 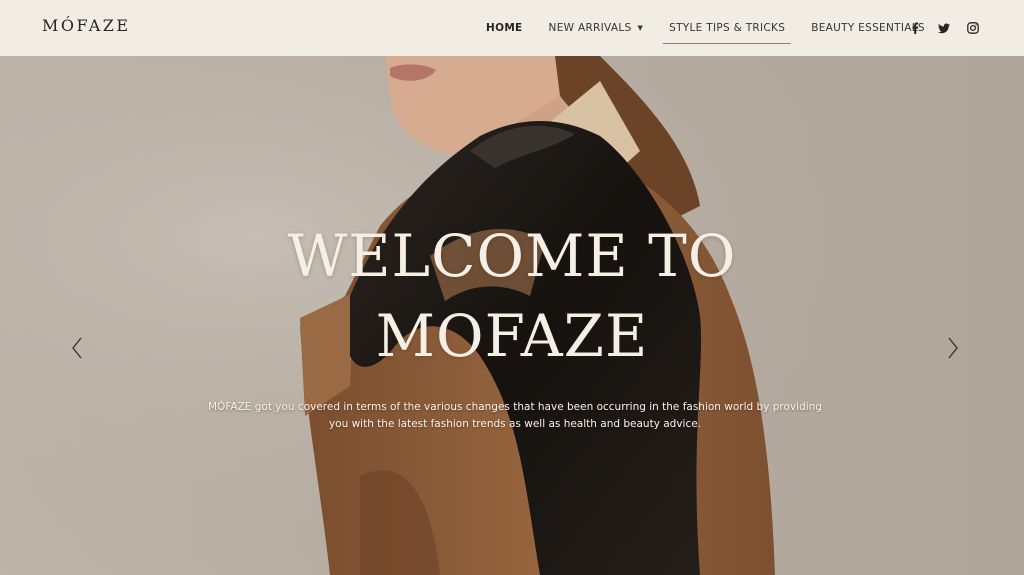 I want to click on nav-style-tips-label: STYLE TIPS & TRICKS, so click(x=727, y=28).